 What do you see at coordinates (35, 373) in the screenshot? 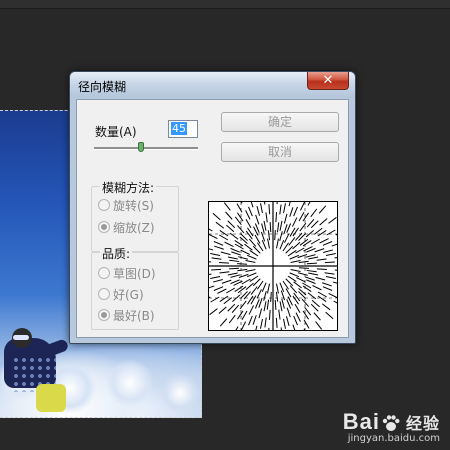
I see `skier-figure` at bounding box center [35, 373].